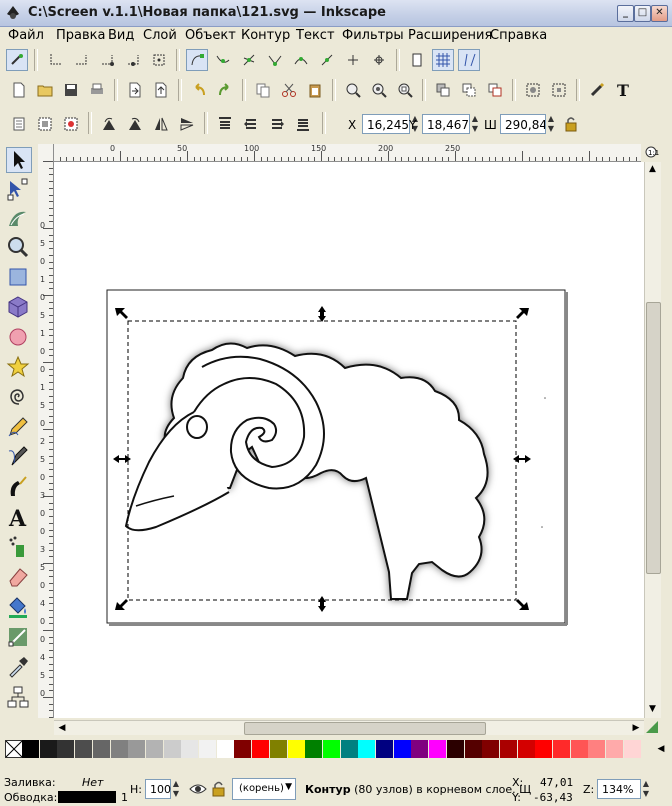 This screenshot has height=806, width=672. What do you see at coordinates (315, 35) in the screenshot?
I see `menu-text: Текст` at bounding box center [315, 35].